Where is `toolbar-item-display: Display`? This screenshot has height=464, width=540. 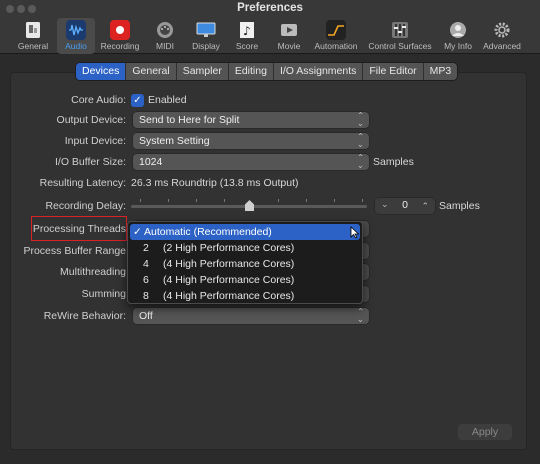
toolbar-item-display: Display is located at coordinates (206, 36).